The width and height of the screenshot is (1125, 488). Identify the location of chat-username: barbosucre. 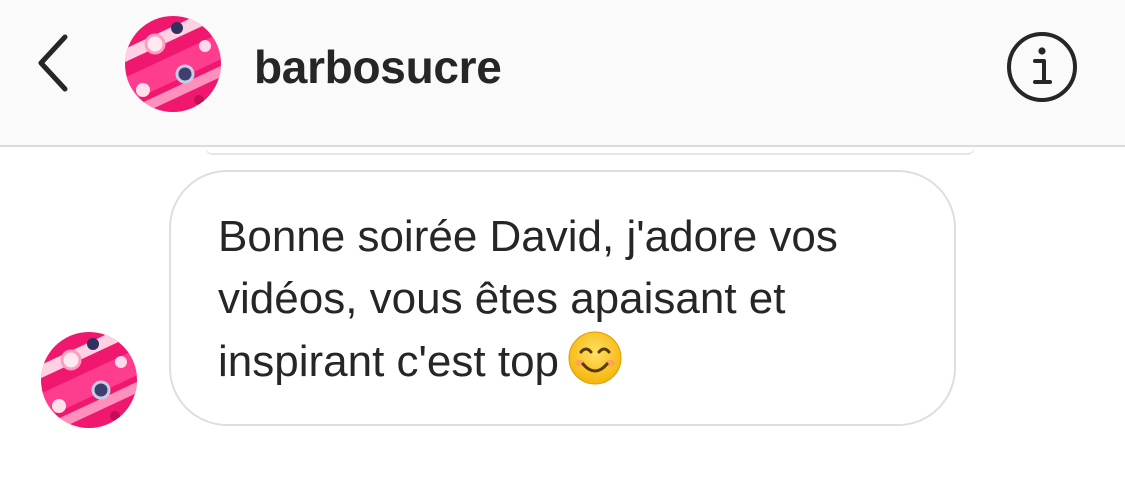
(378, 67).